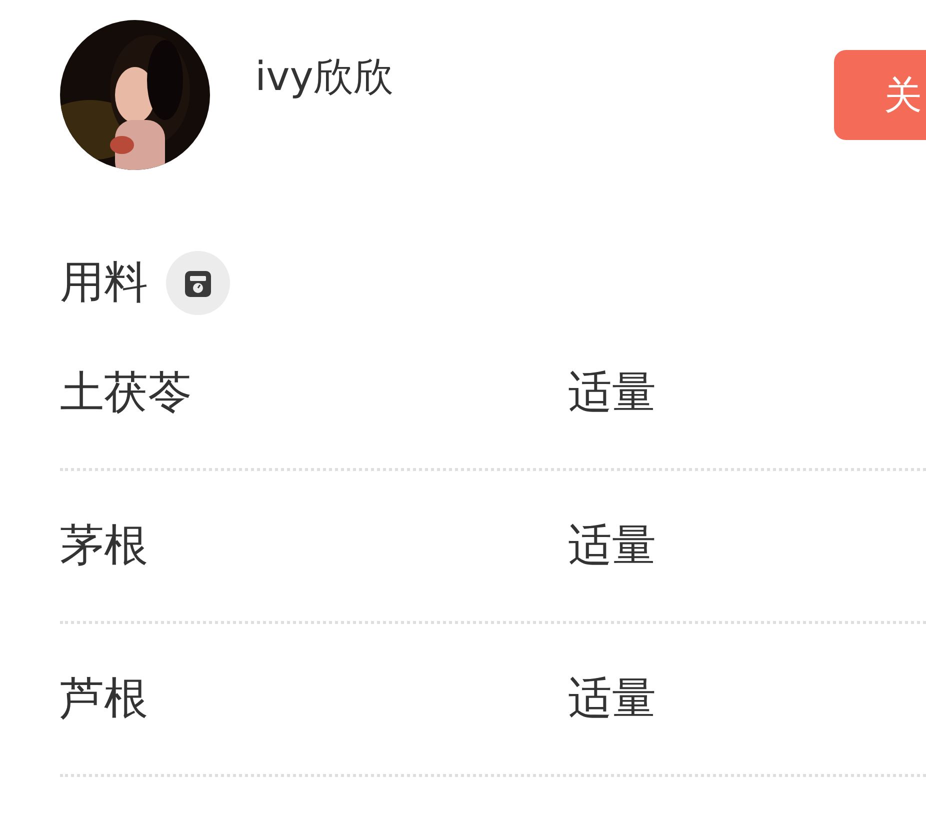 The width and height of the screenshot is (926, 828). What do you see at coordinates (104, 283) in the screenshot?
I see `section-title: 用料` at bounding box center [104, 283].